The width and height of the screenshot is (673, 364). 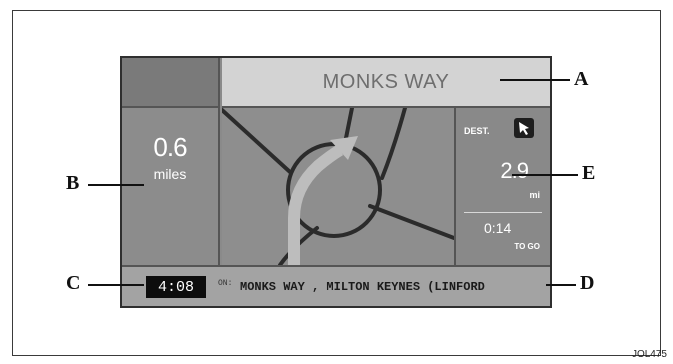 I want to click on turn-distance-unit: miles, so click(x=170, y=174).